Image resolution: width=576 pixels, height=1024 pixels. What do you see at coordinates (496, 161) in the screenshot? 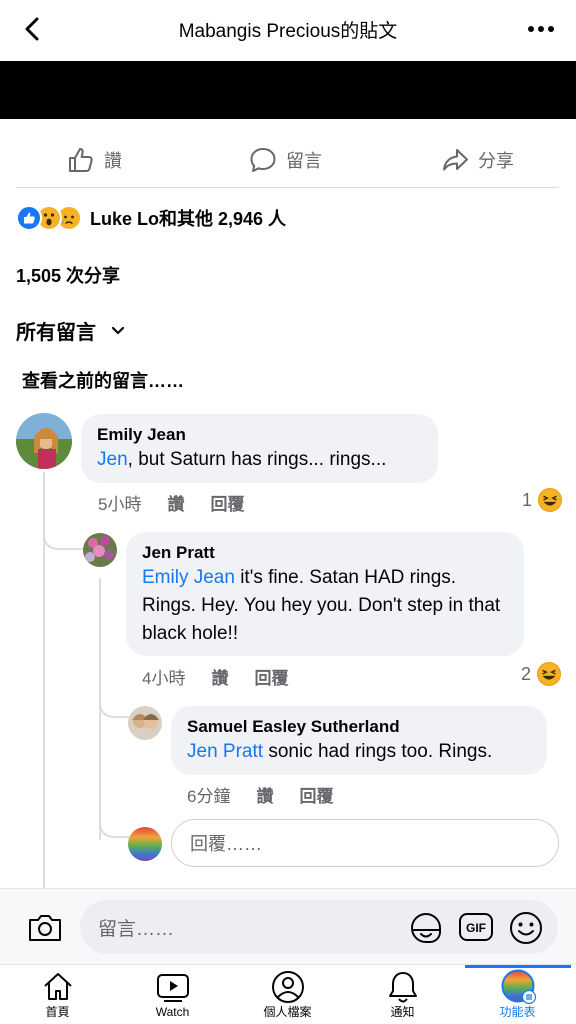
I see `share-label: 分享` at bounding box center [496, 161].